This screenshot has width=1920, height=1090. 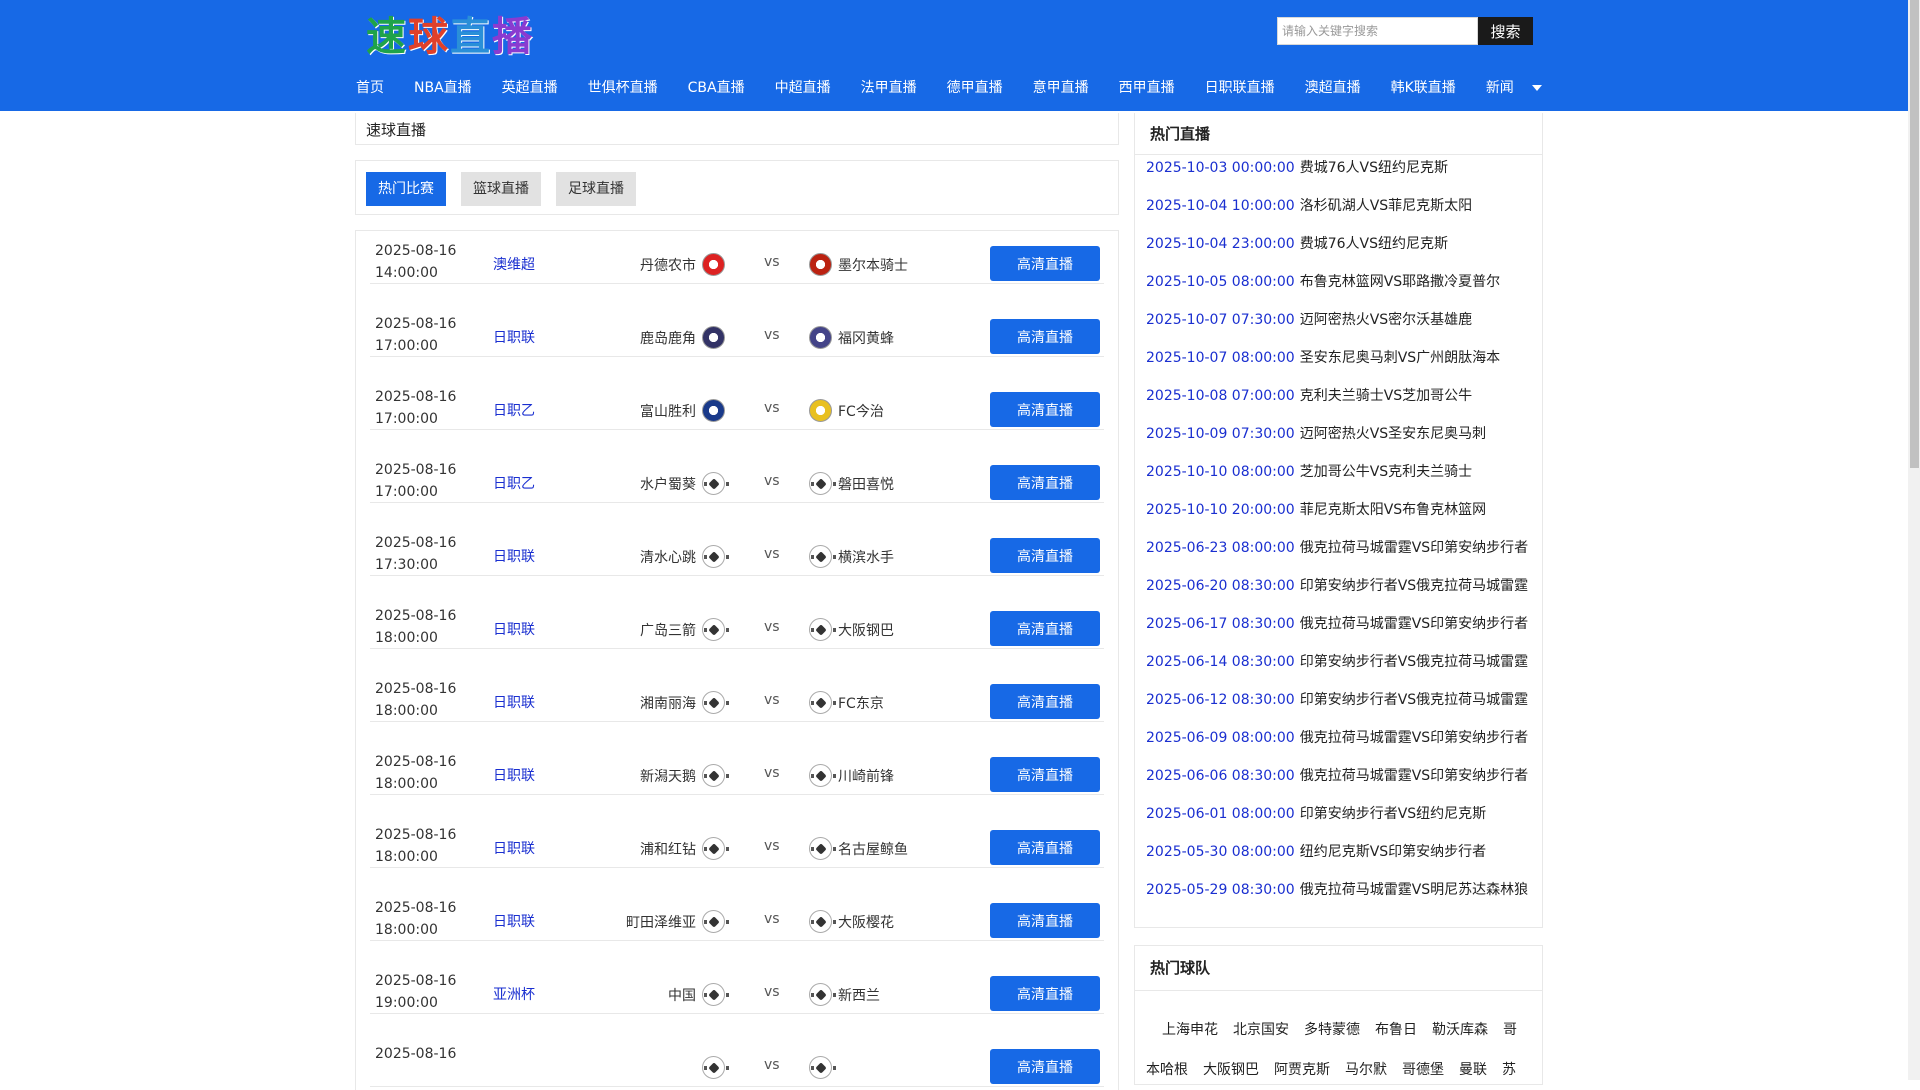 I want to click on team-tag: 多特蒙德, so click(x=1332, y=1029).